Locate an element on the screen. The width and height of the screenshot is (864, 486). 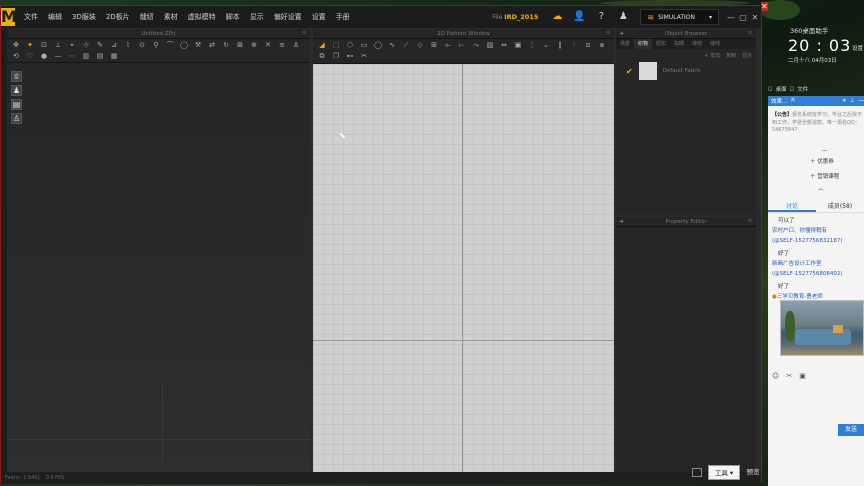
dart-icon: ◇ is located at coordinates (420, 45).